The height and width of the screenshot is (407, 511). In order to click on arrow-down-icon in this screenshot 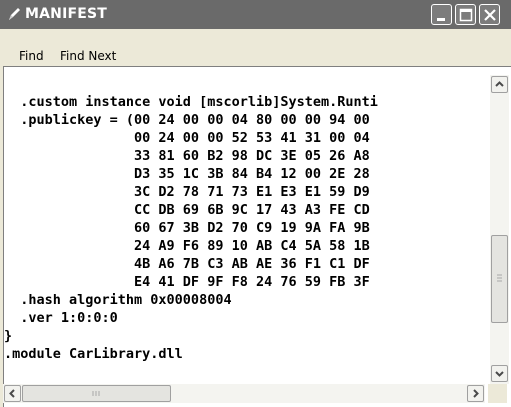, I will do `click(499, 374)`.